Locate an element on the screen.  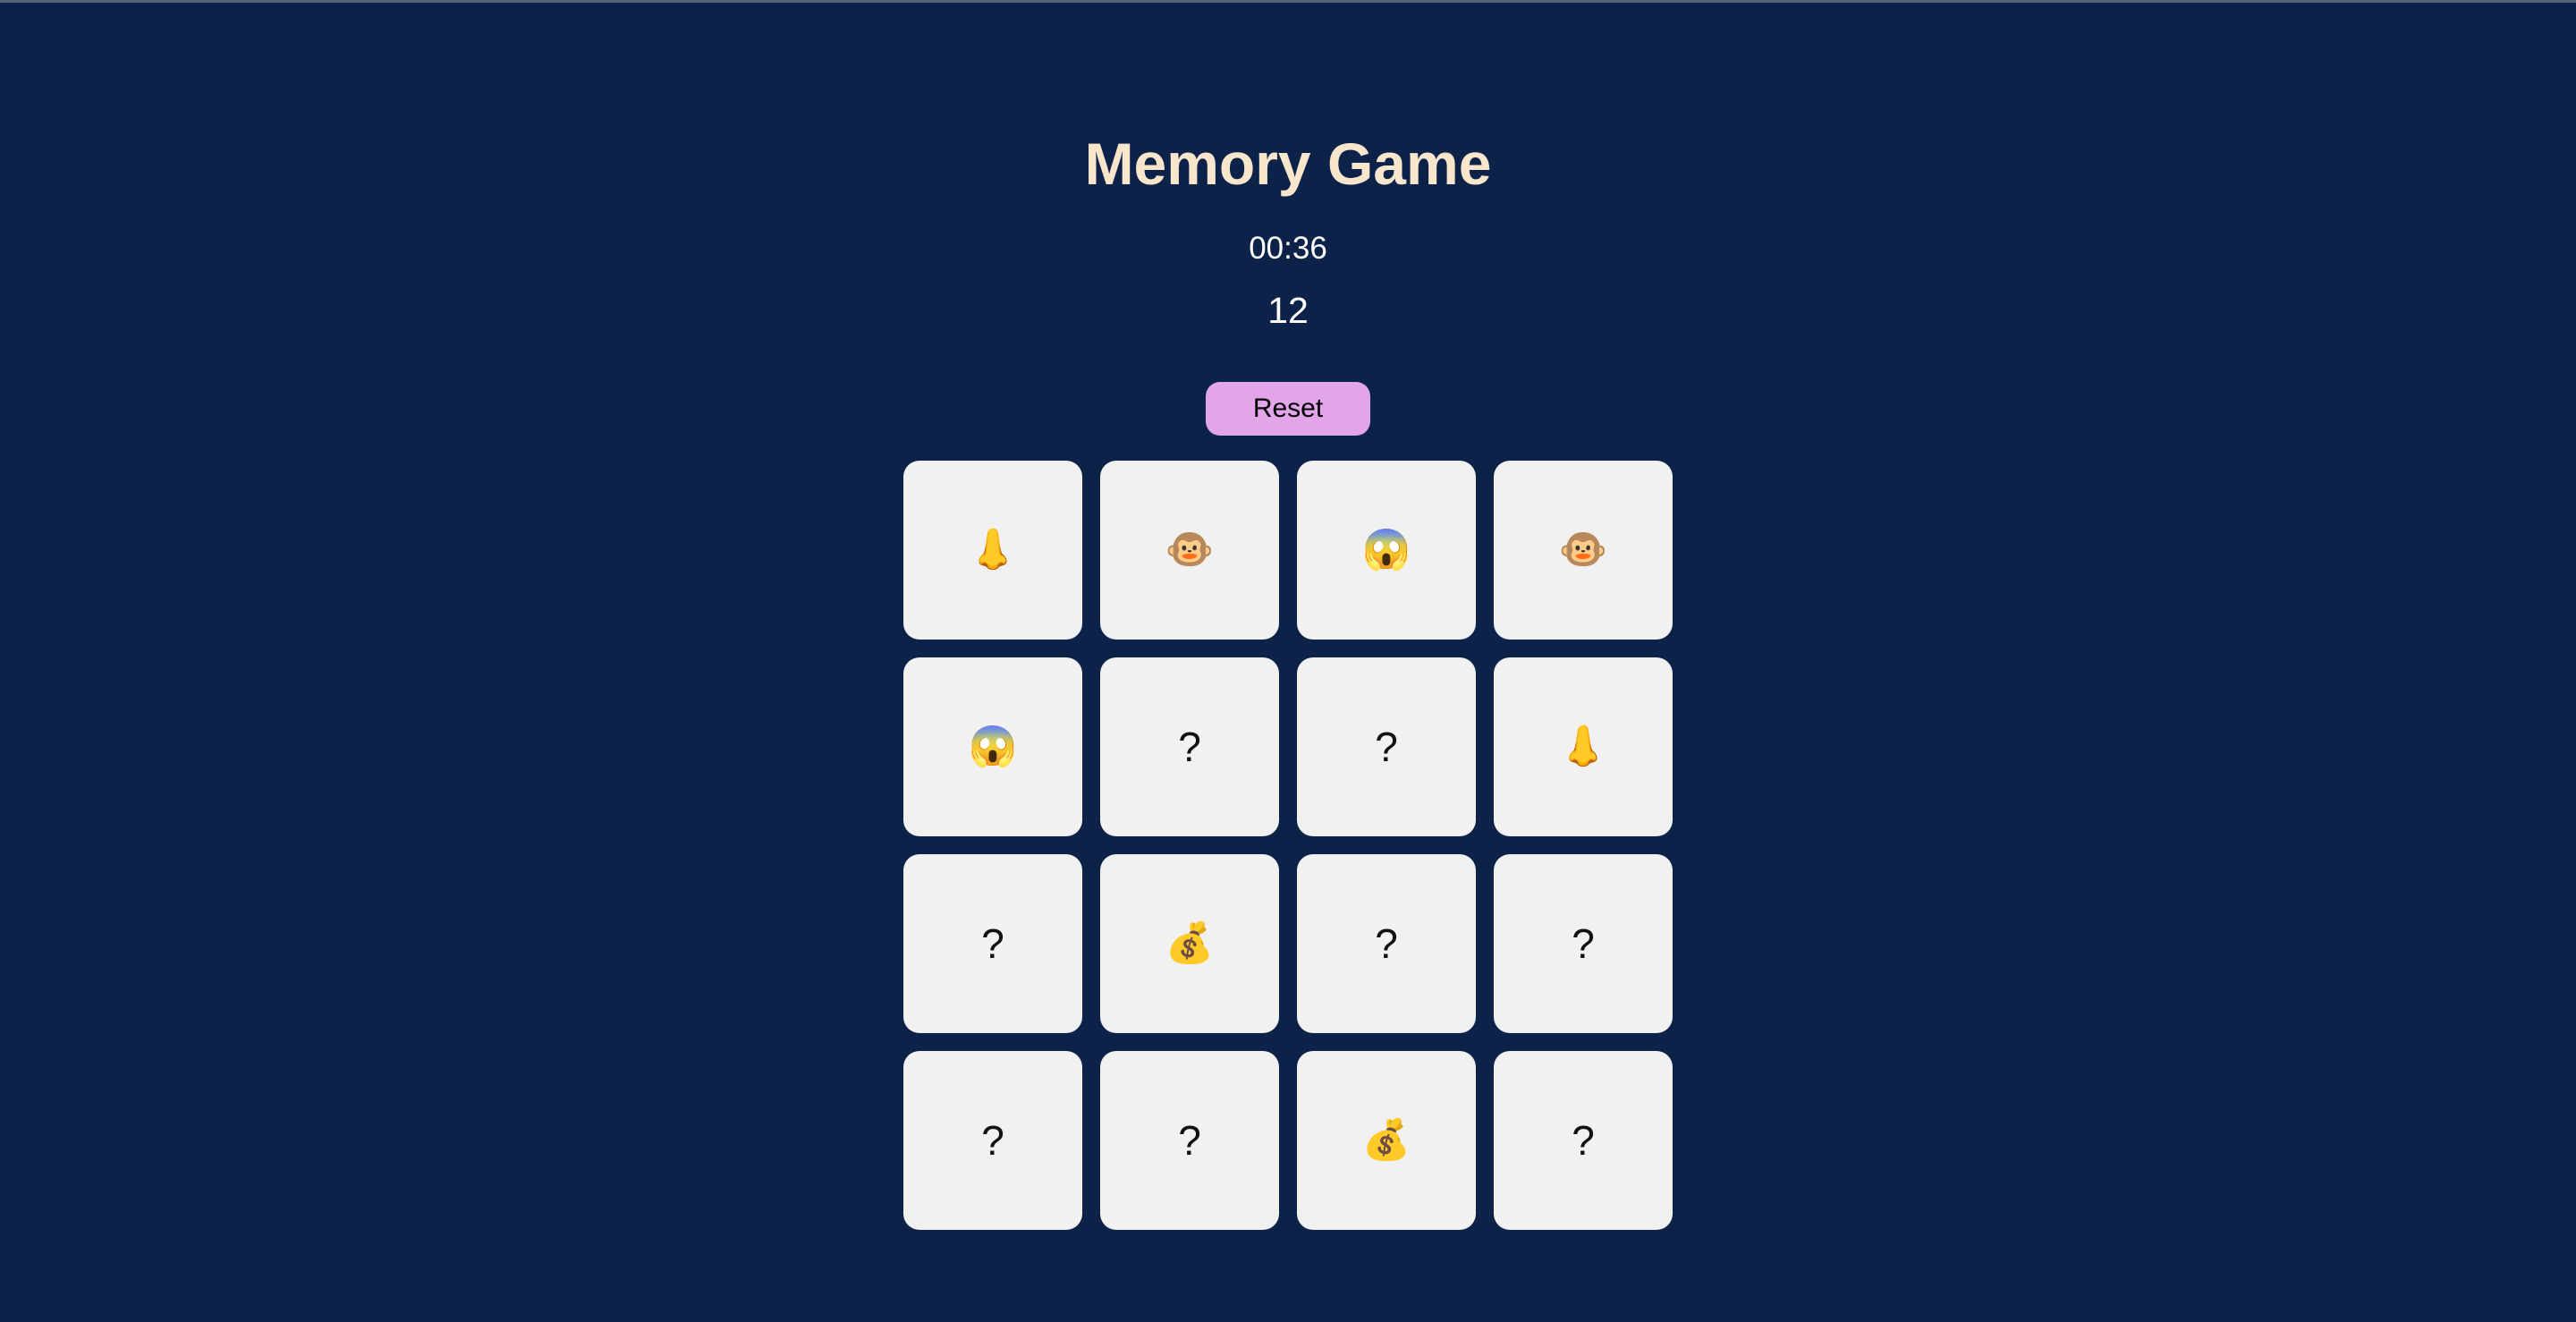
card-6: ? is located at coordinates (1189, 747).